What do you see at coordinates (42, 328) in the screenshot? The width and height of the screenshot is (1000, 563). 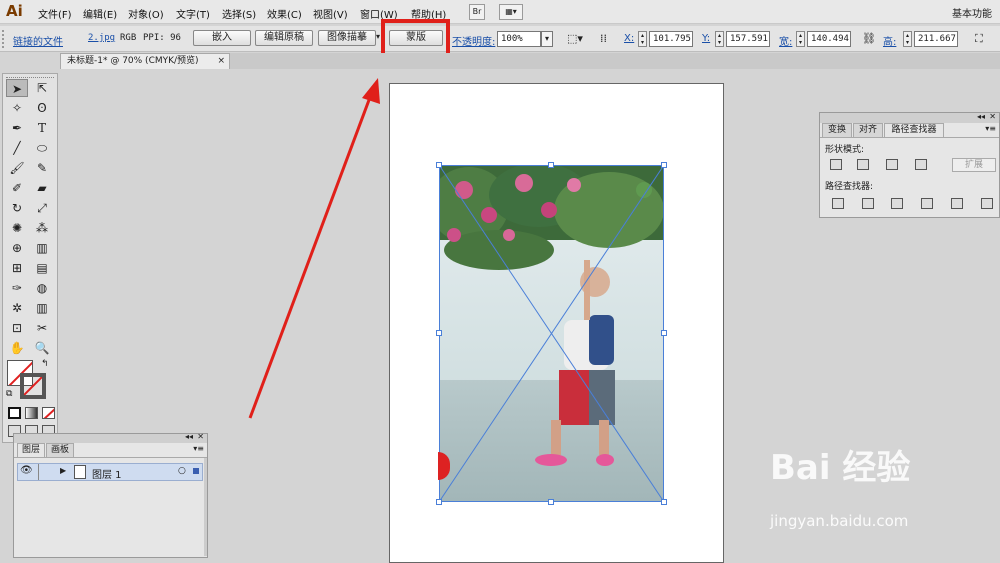 I see `slice-tool-icon: ✂` at bounding box center [42, 328].